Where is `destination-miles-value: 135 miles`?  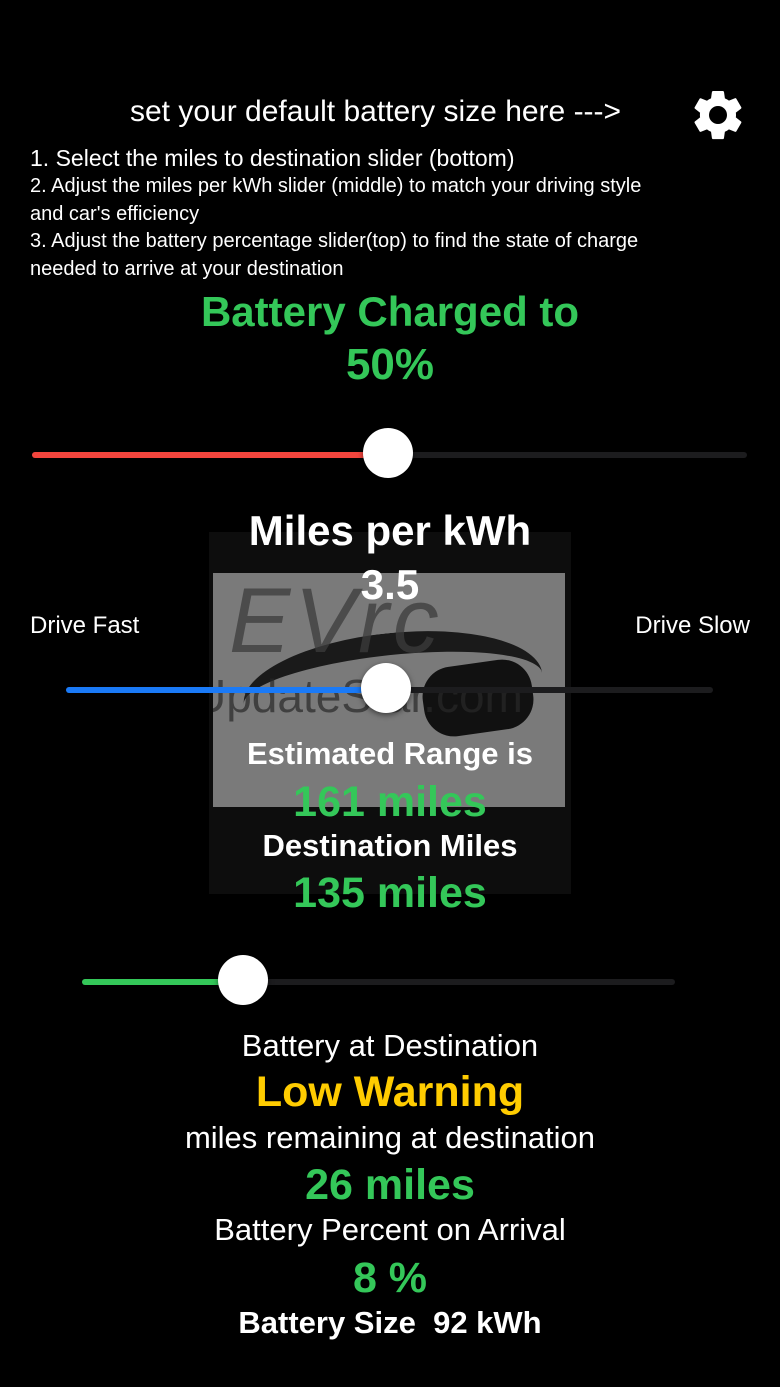
destination-miles-value: 135 miles is located at coordinates (390, 893).